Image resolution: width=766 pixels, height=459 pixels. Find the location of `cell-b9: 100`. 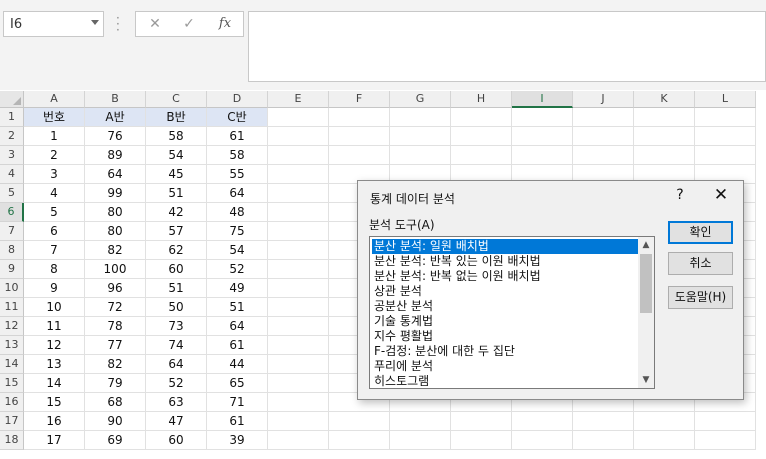

cell-b9: 100 is located at coordinates (115, 269).